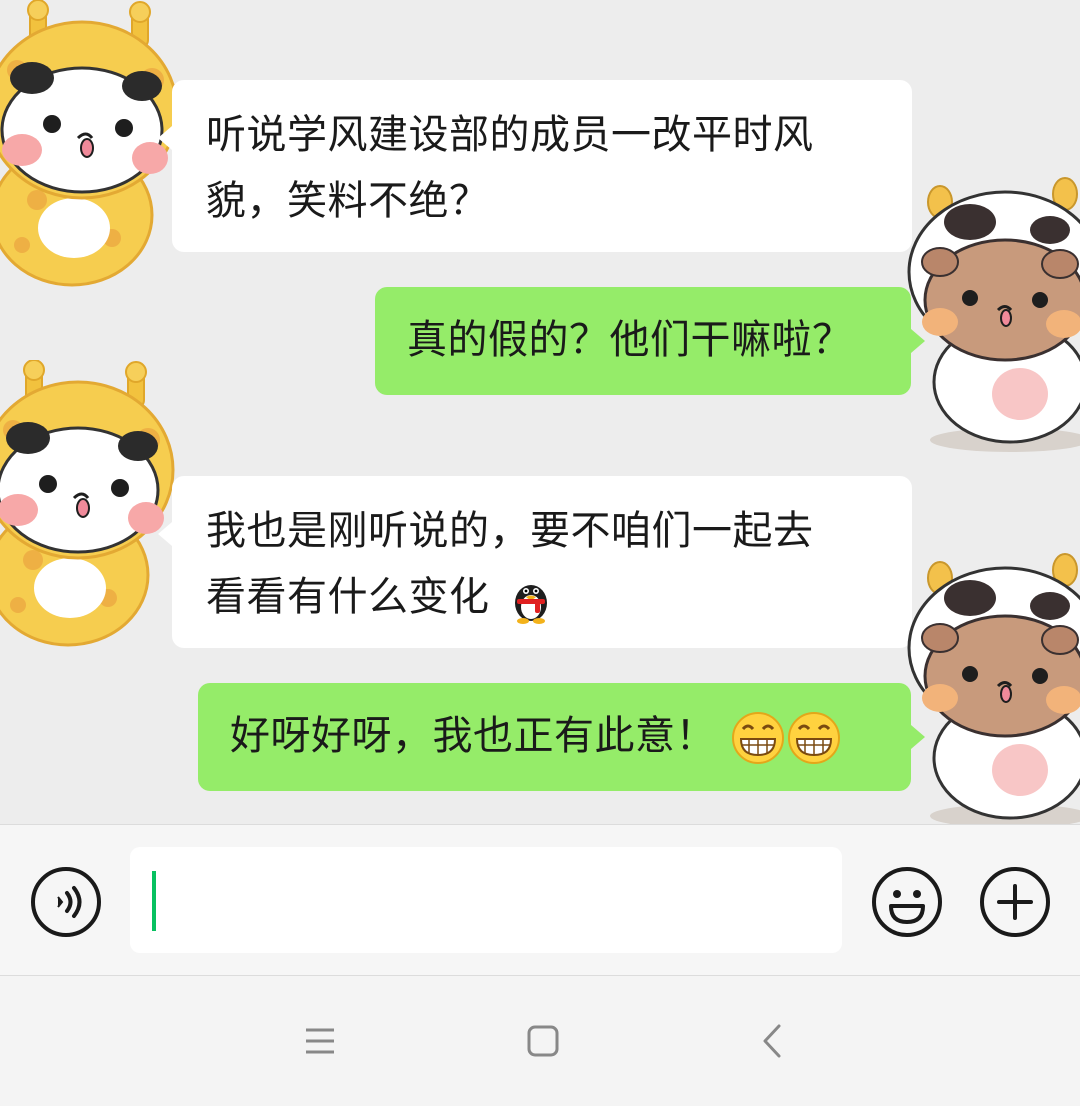 The image size is (1080, 1106). I want to click on message-text: 好呀好呀，我也正有此意！, so click(473, 736).